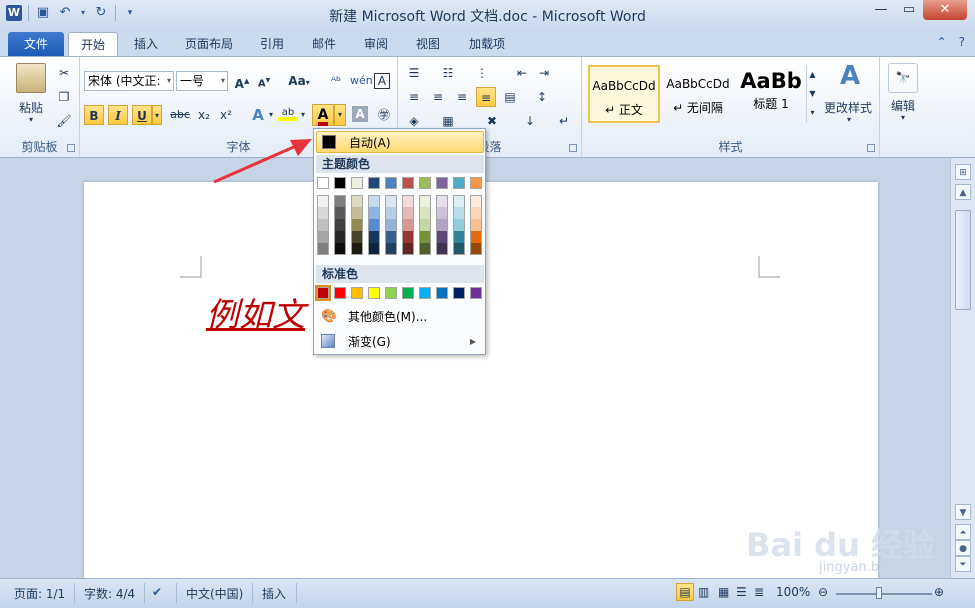  I want to click on styles-scroll-icon: ▲ ▼ ▾, so click(812, 94).